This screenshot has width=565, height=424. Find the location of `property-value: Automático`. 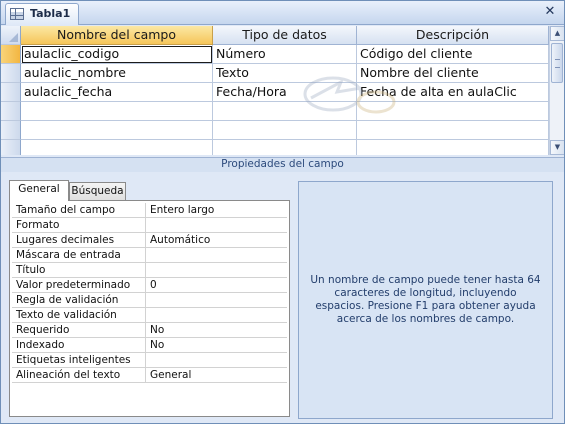

property-value: Automático is located at coordinates (217, 240).